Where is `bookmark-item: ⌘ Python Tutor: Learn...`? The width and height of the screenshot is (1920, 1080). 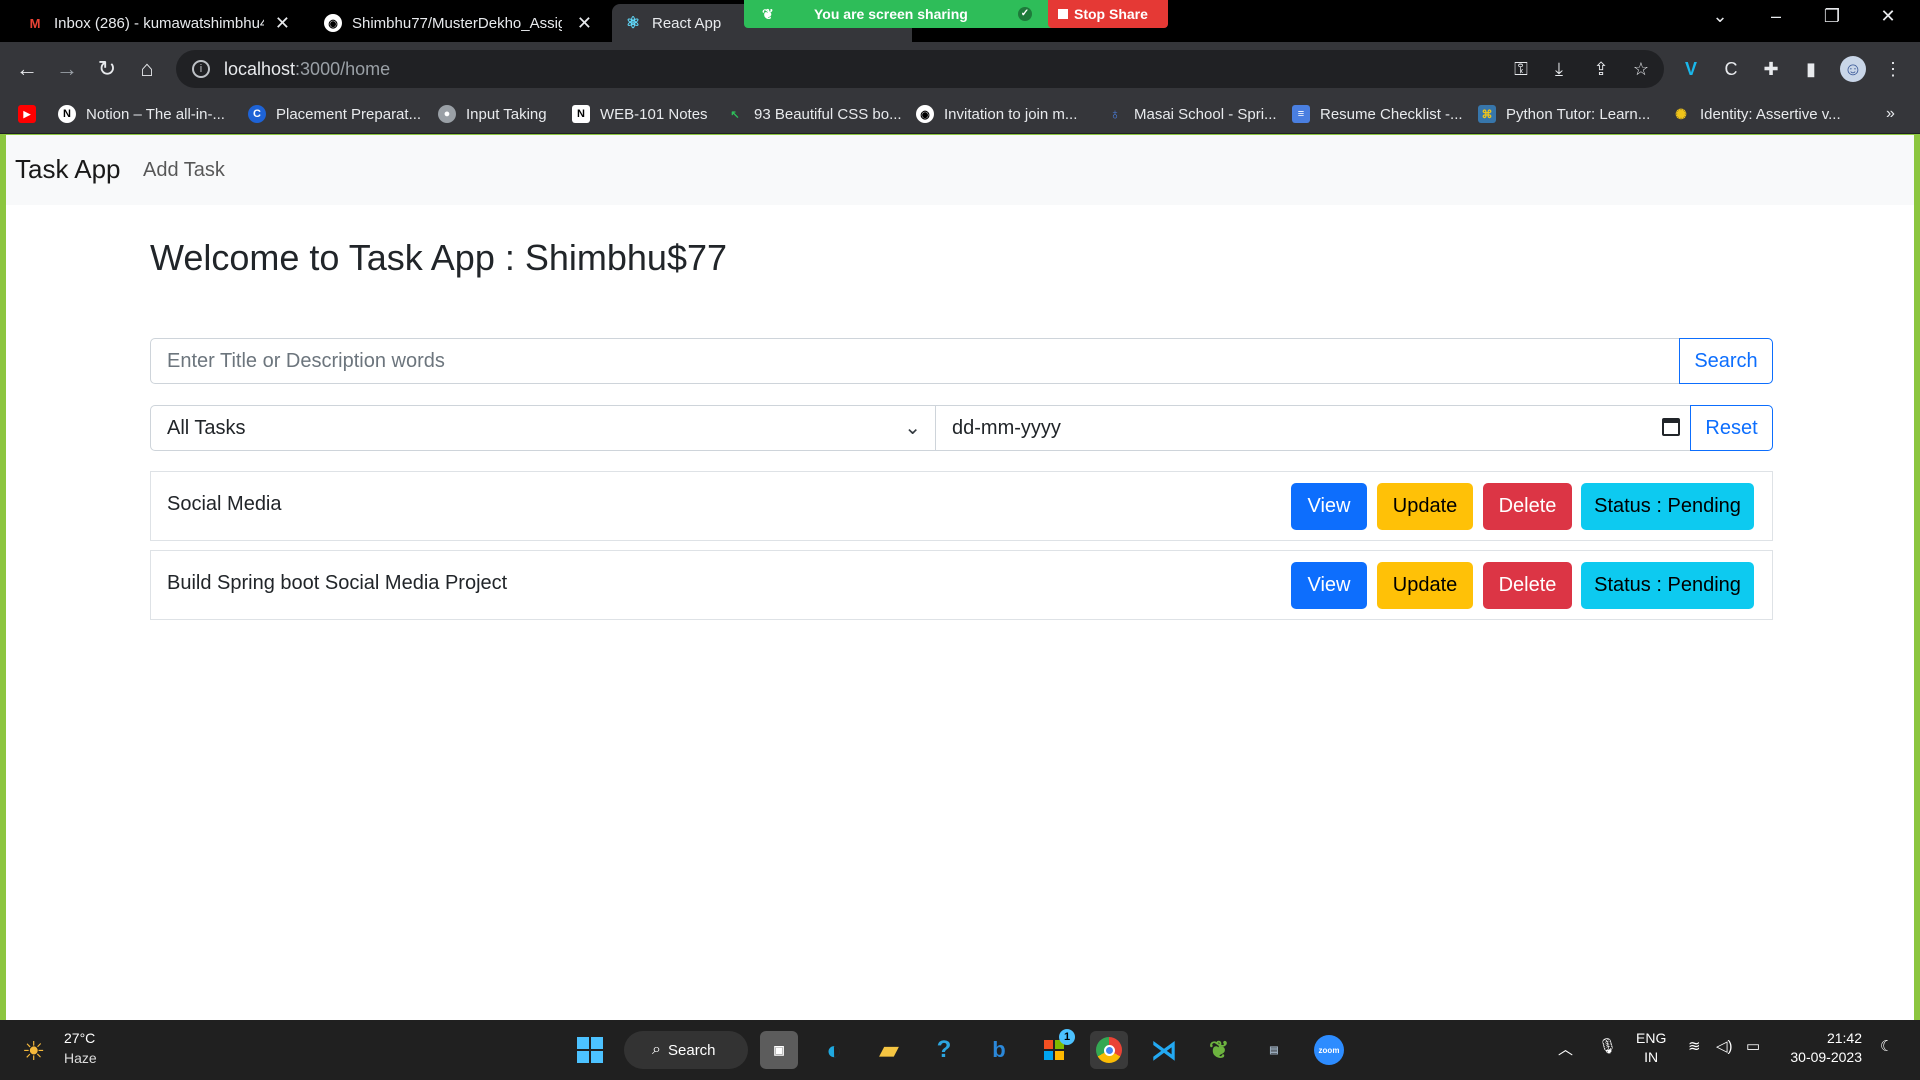 bookmark-item: ⌘ Python Tutor: Learn... is located at coordinates (1564, 114).